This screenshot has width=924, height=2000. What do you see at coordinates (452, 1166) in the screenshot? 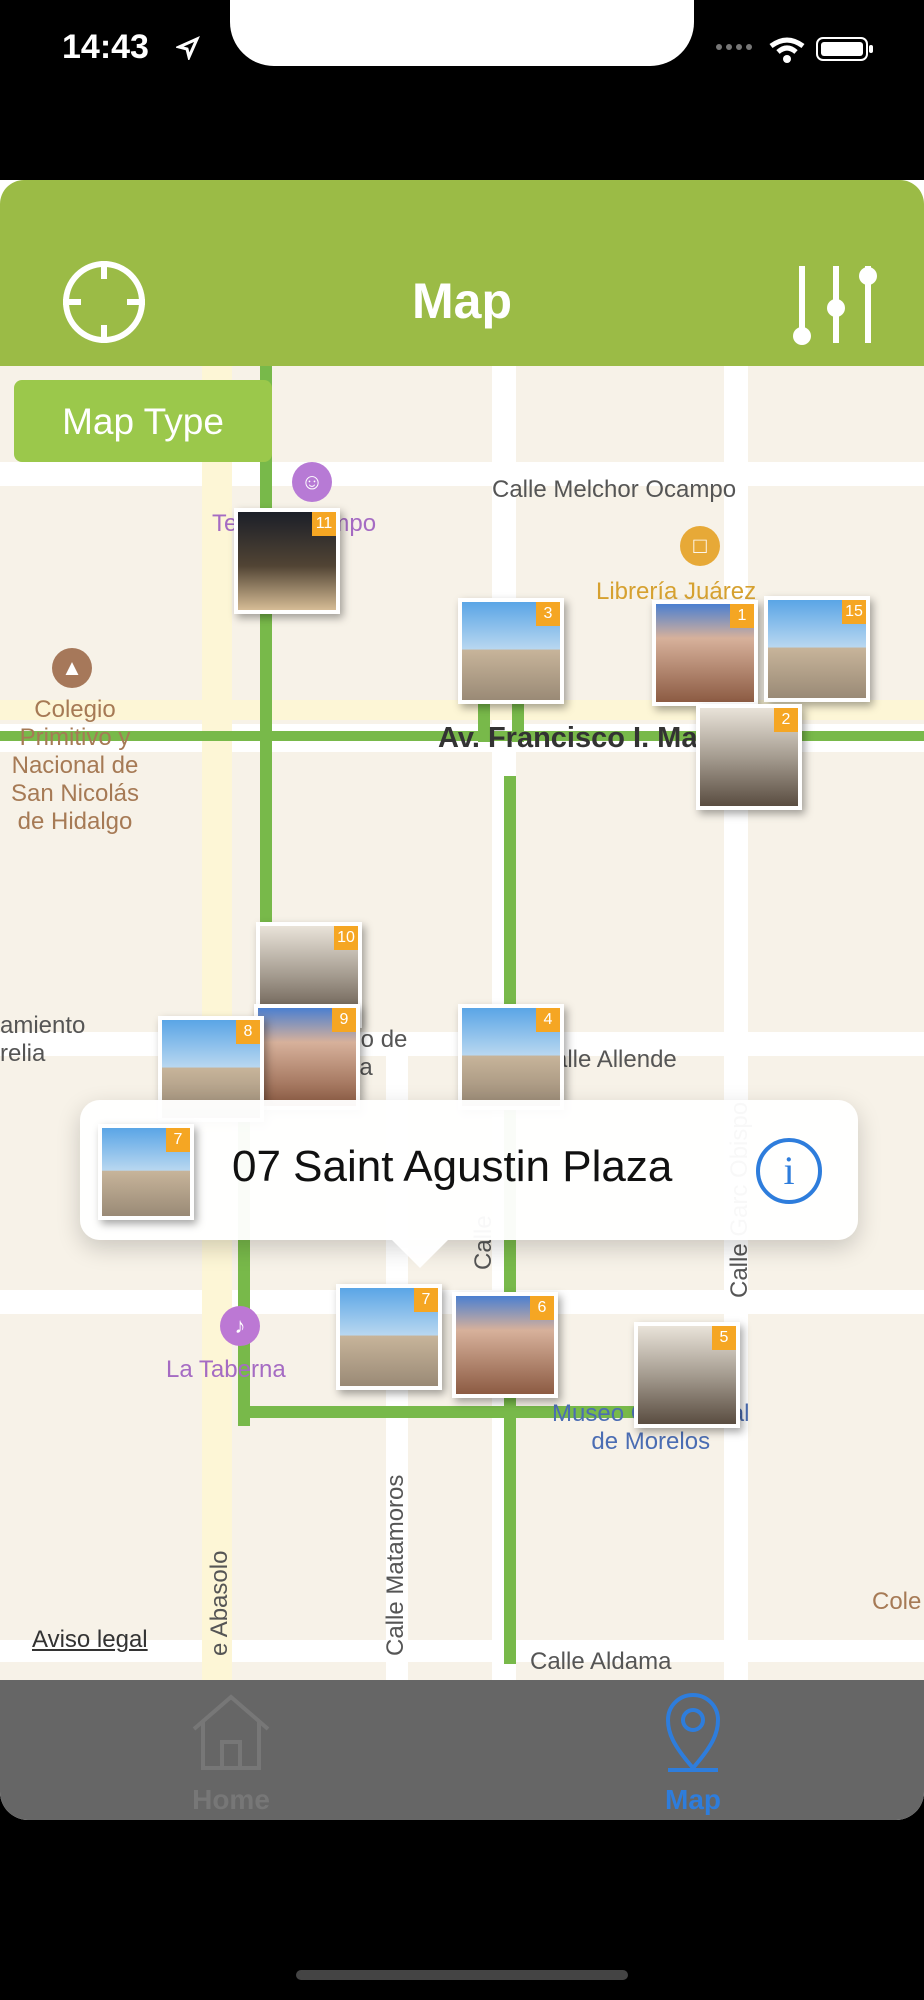
I see `callout-title: 07 Saint Agustin Plaza` at bounding box center [452, 1166].